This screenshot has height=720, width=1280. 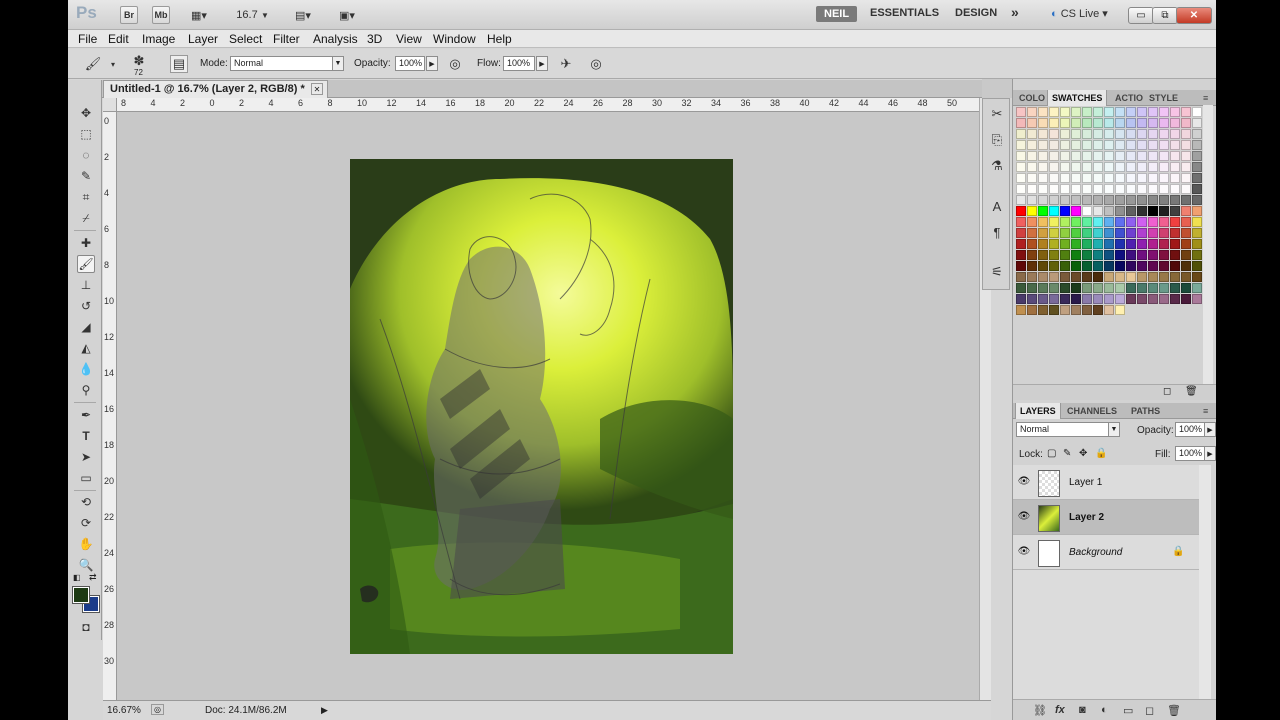 What do you see at coordinates (86, 502) in the screenshot?
I see `3d-rotate-tool: ⟲` at bounding box center [86, 502].